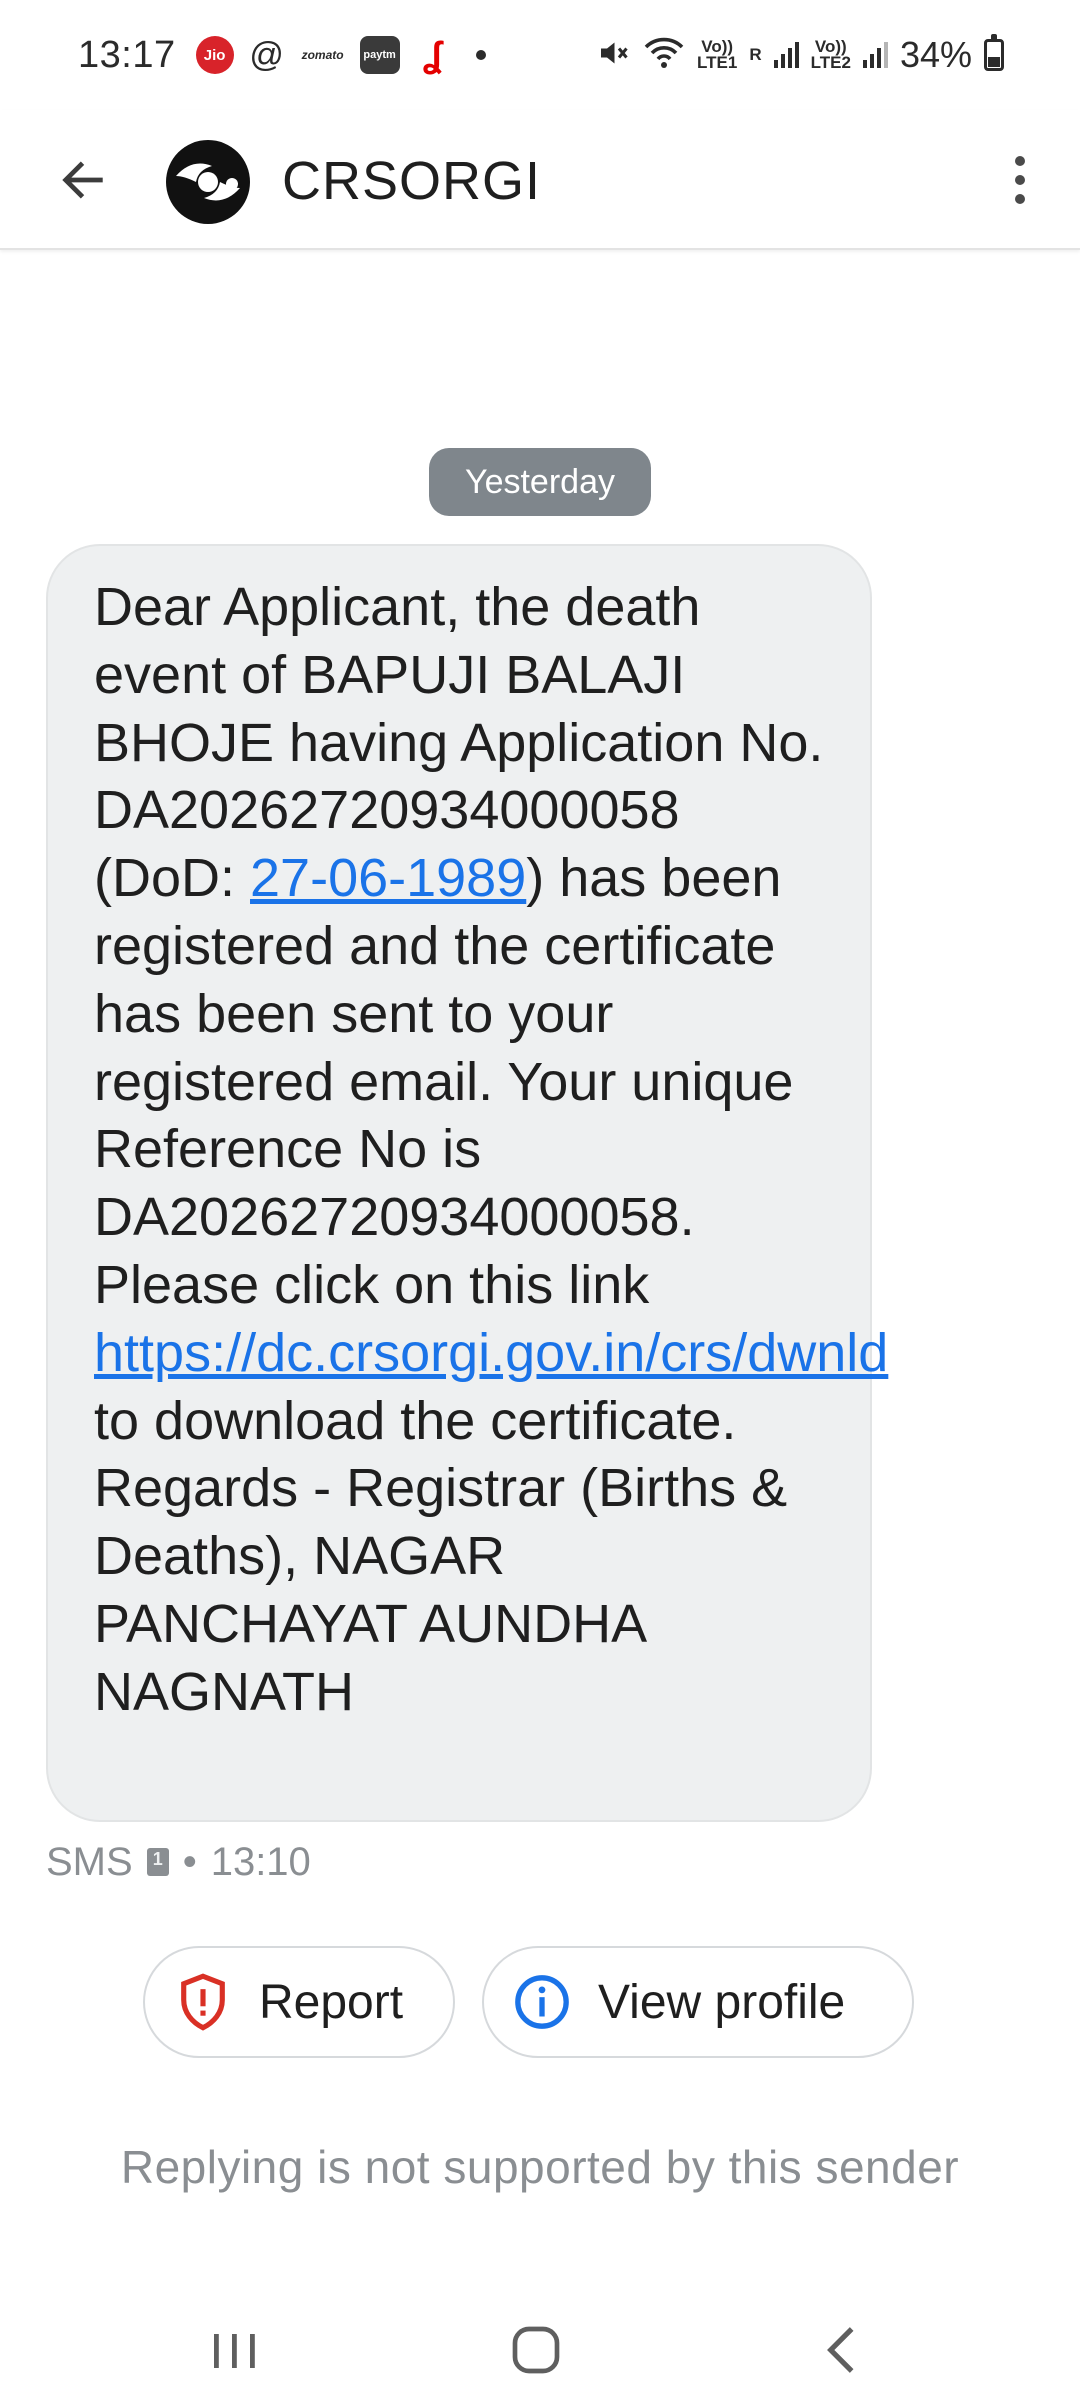  I want to click on sim2-volte-label: Vo)) LTE2, so click(830, 55).